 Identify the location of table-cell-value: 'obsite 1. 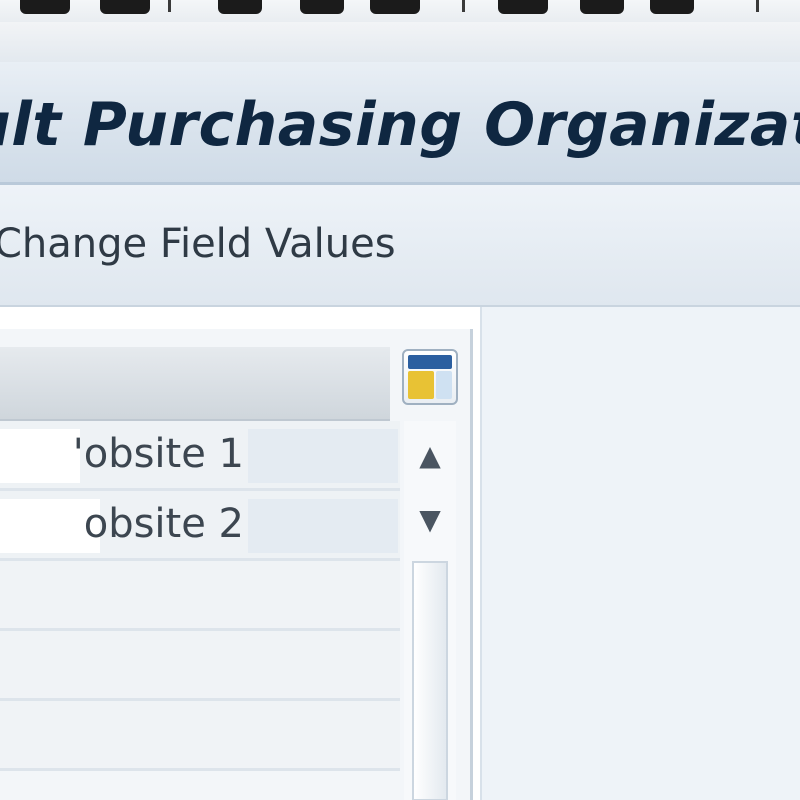
(158, 454).